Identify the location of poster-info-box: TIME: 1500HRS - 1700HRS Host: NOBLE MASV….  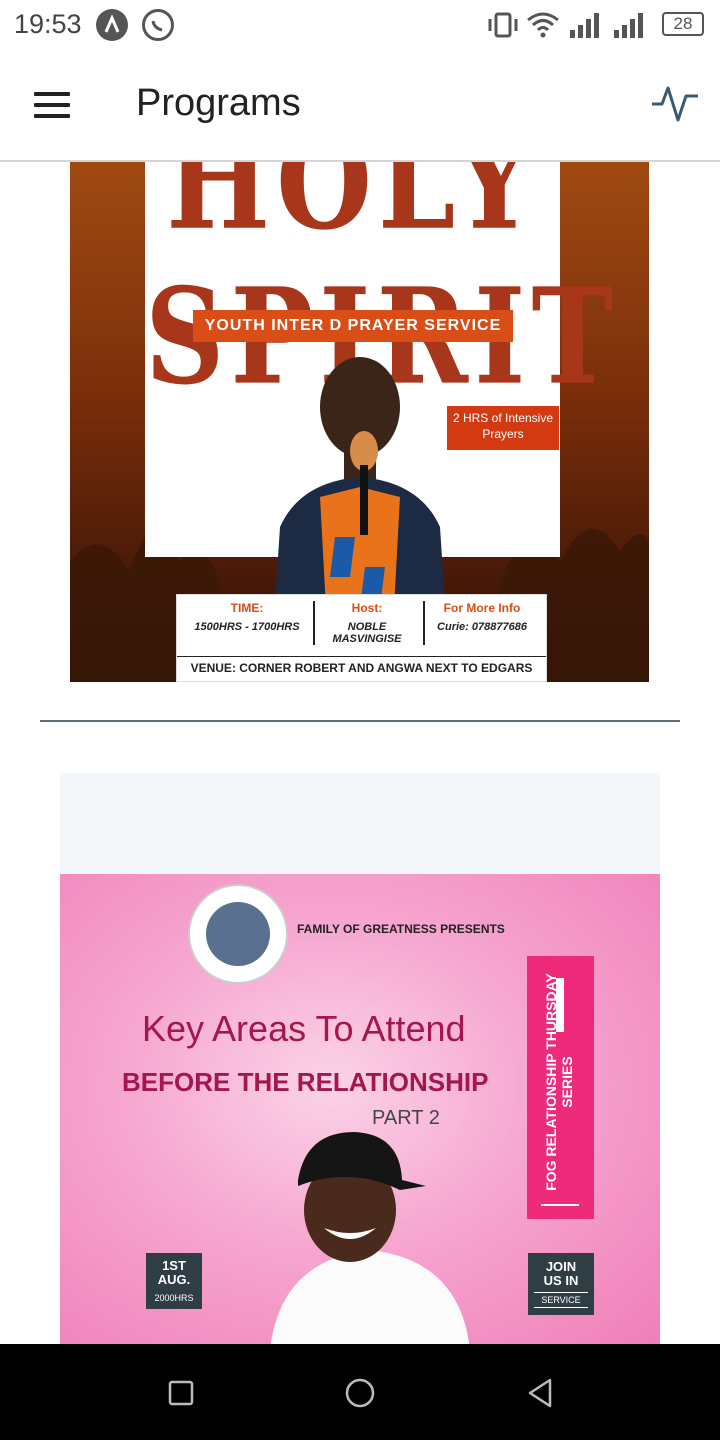
(361, 638).